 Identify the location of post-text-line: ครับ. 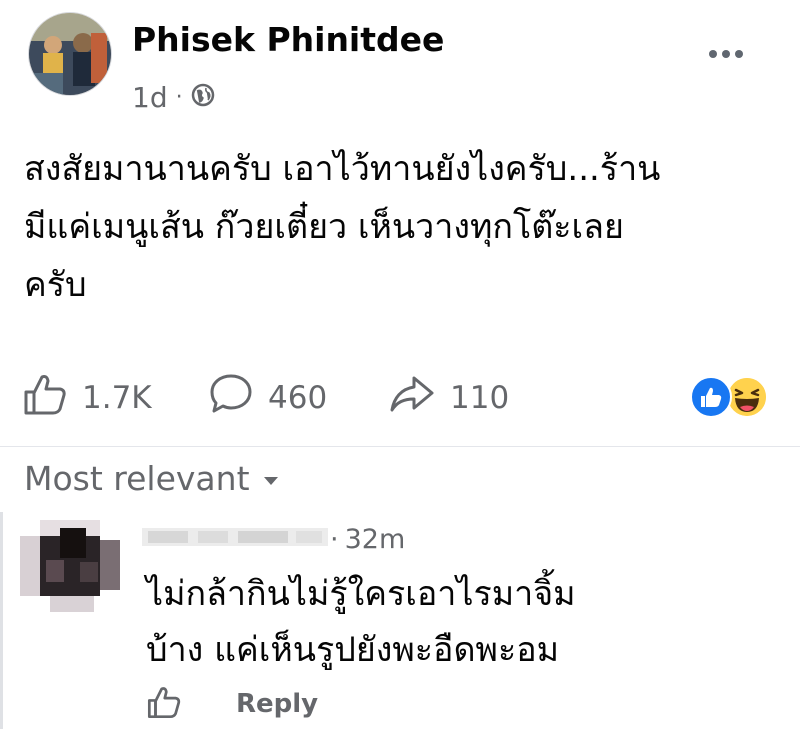
(55, 285).